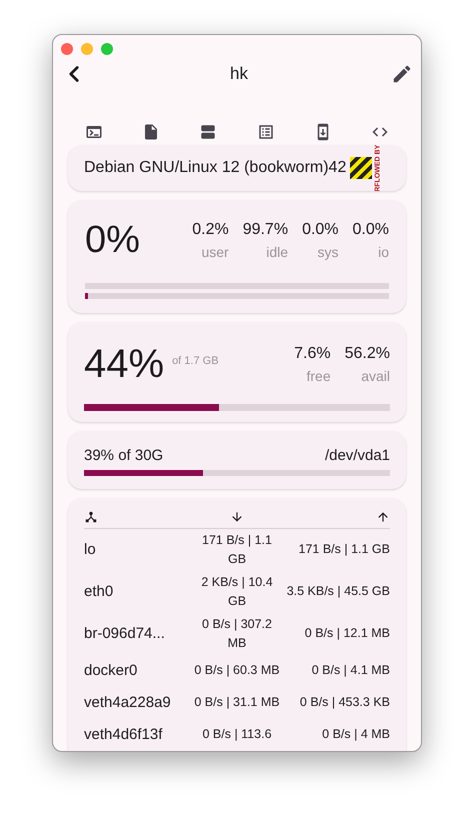 This screenshot has height=821, width=474. I want to click on upload-rate: 0 B/s | 453.3 KB, so click(344, 702).